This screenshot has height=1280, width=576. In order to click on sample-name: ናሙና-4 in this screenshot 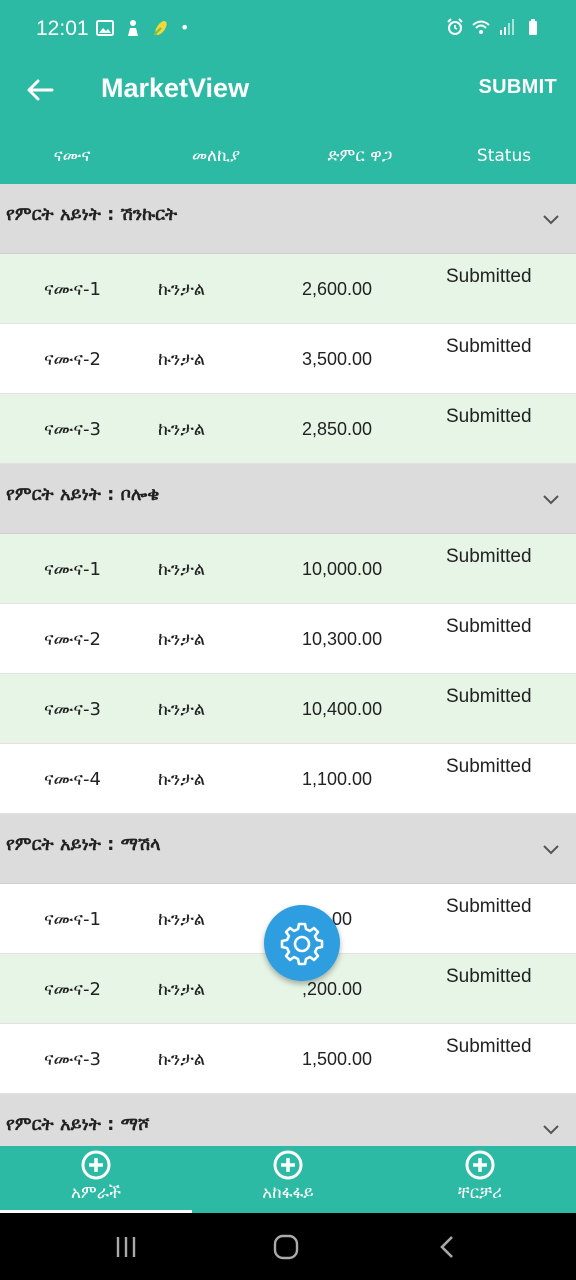, I will do `click(72, 779)`.